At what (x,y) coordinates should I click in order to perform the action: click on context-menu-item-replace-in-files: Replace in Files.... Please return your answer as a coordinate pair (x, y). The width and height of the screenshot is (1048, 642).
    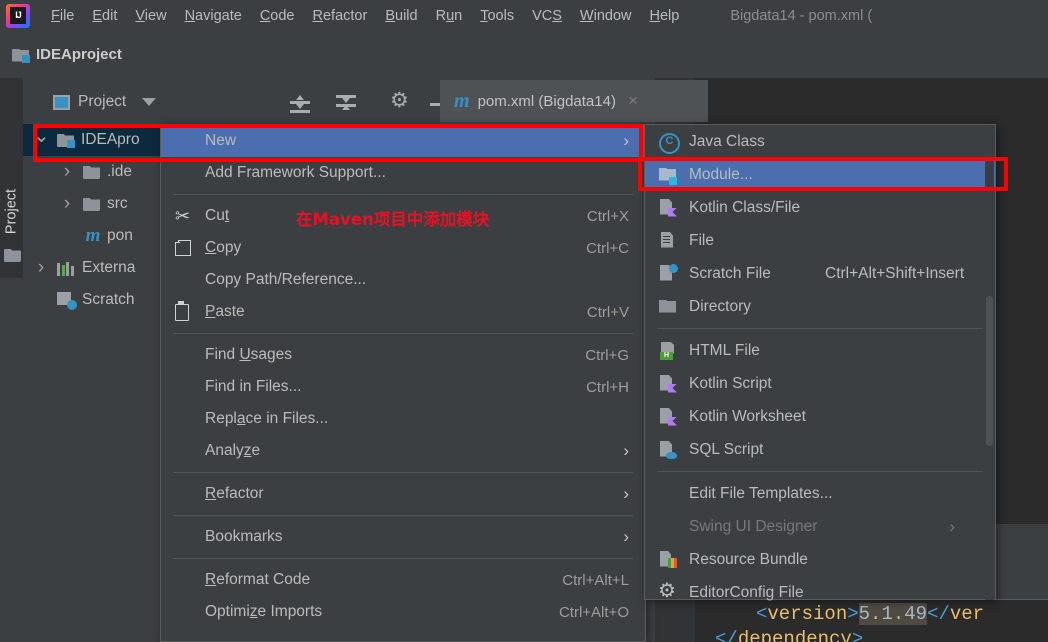
    Looking at the image, I should click on (403, 419).